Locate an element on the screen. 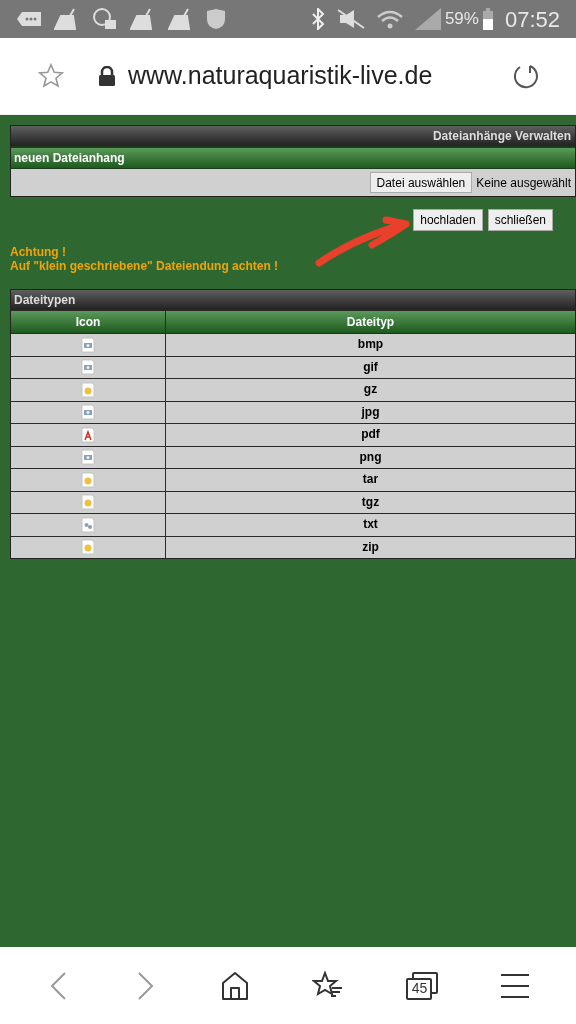 The width and height of the screenshot is (576, 1024). panel-title: Dateianhänge Verwalten is located at coordinates (293, 136).